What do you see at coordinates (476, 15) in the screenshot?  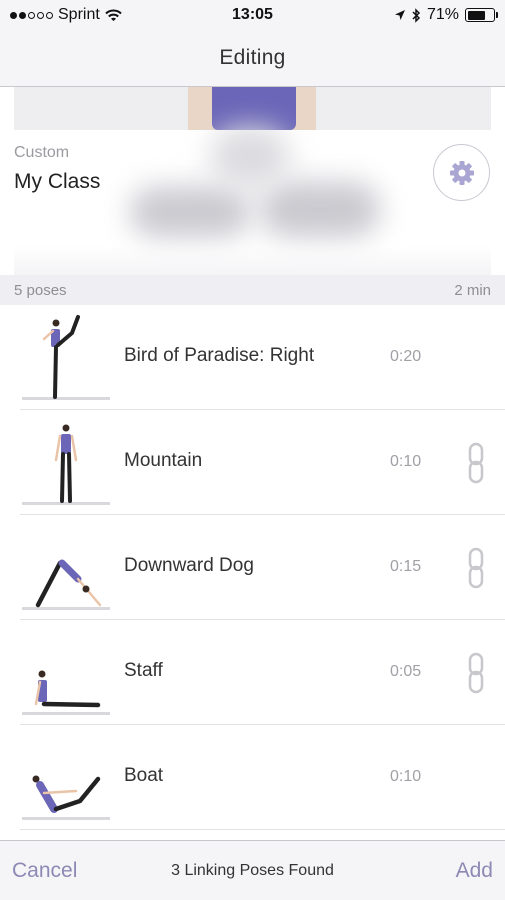 I see `battery-level` at bounding box center [476, 15].